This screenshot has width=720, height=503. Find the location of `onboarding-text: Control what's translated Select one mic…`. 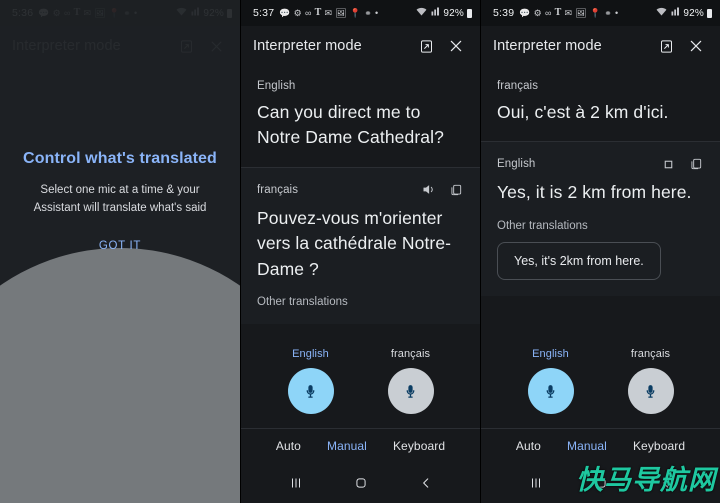

onboarding-text: Control what's translated Select one mic… is located at coordinates (120, 184).